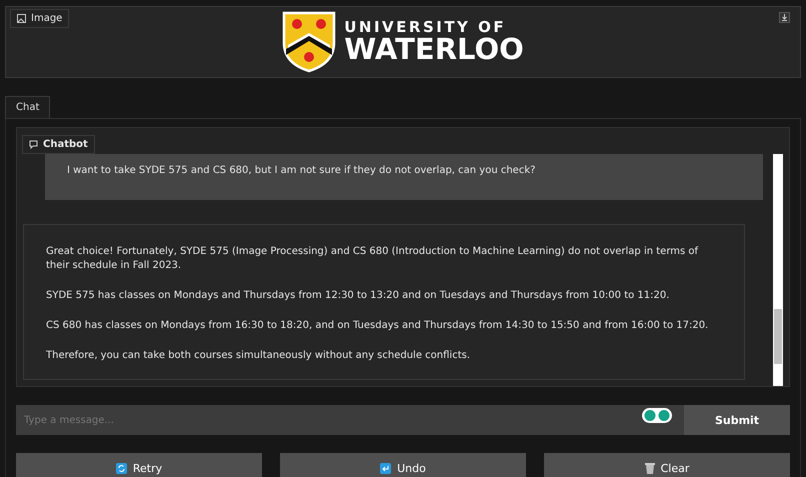 This screenshot has height=477, width=806. Describe the element at coordinates (139, 465) in the screenshot. I see `retry-button: Retry` at that location.